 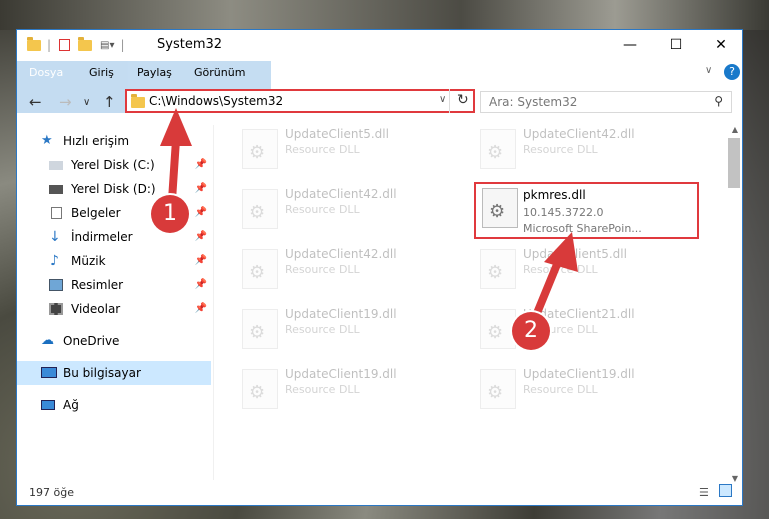 I want to click on step-1-badge: 1, so click(x=170, y=214).